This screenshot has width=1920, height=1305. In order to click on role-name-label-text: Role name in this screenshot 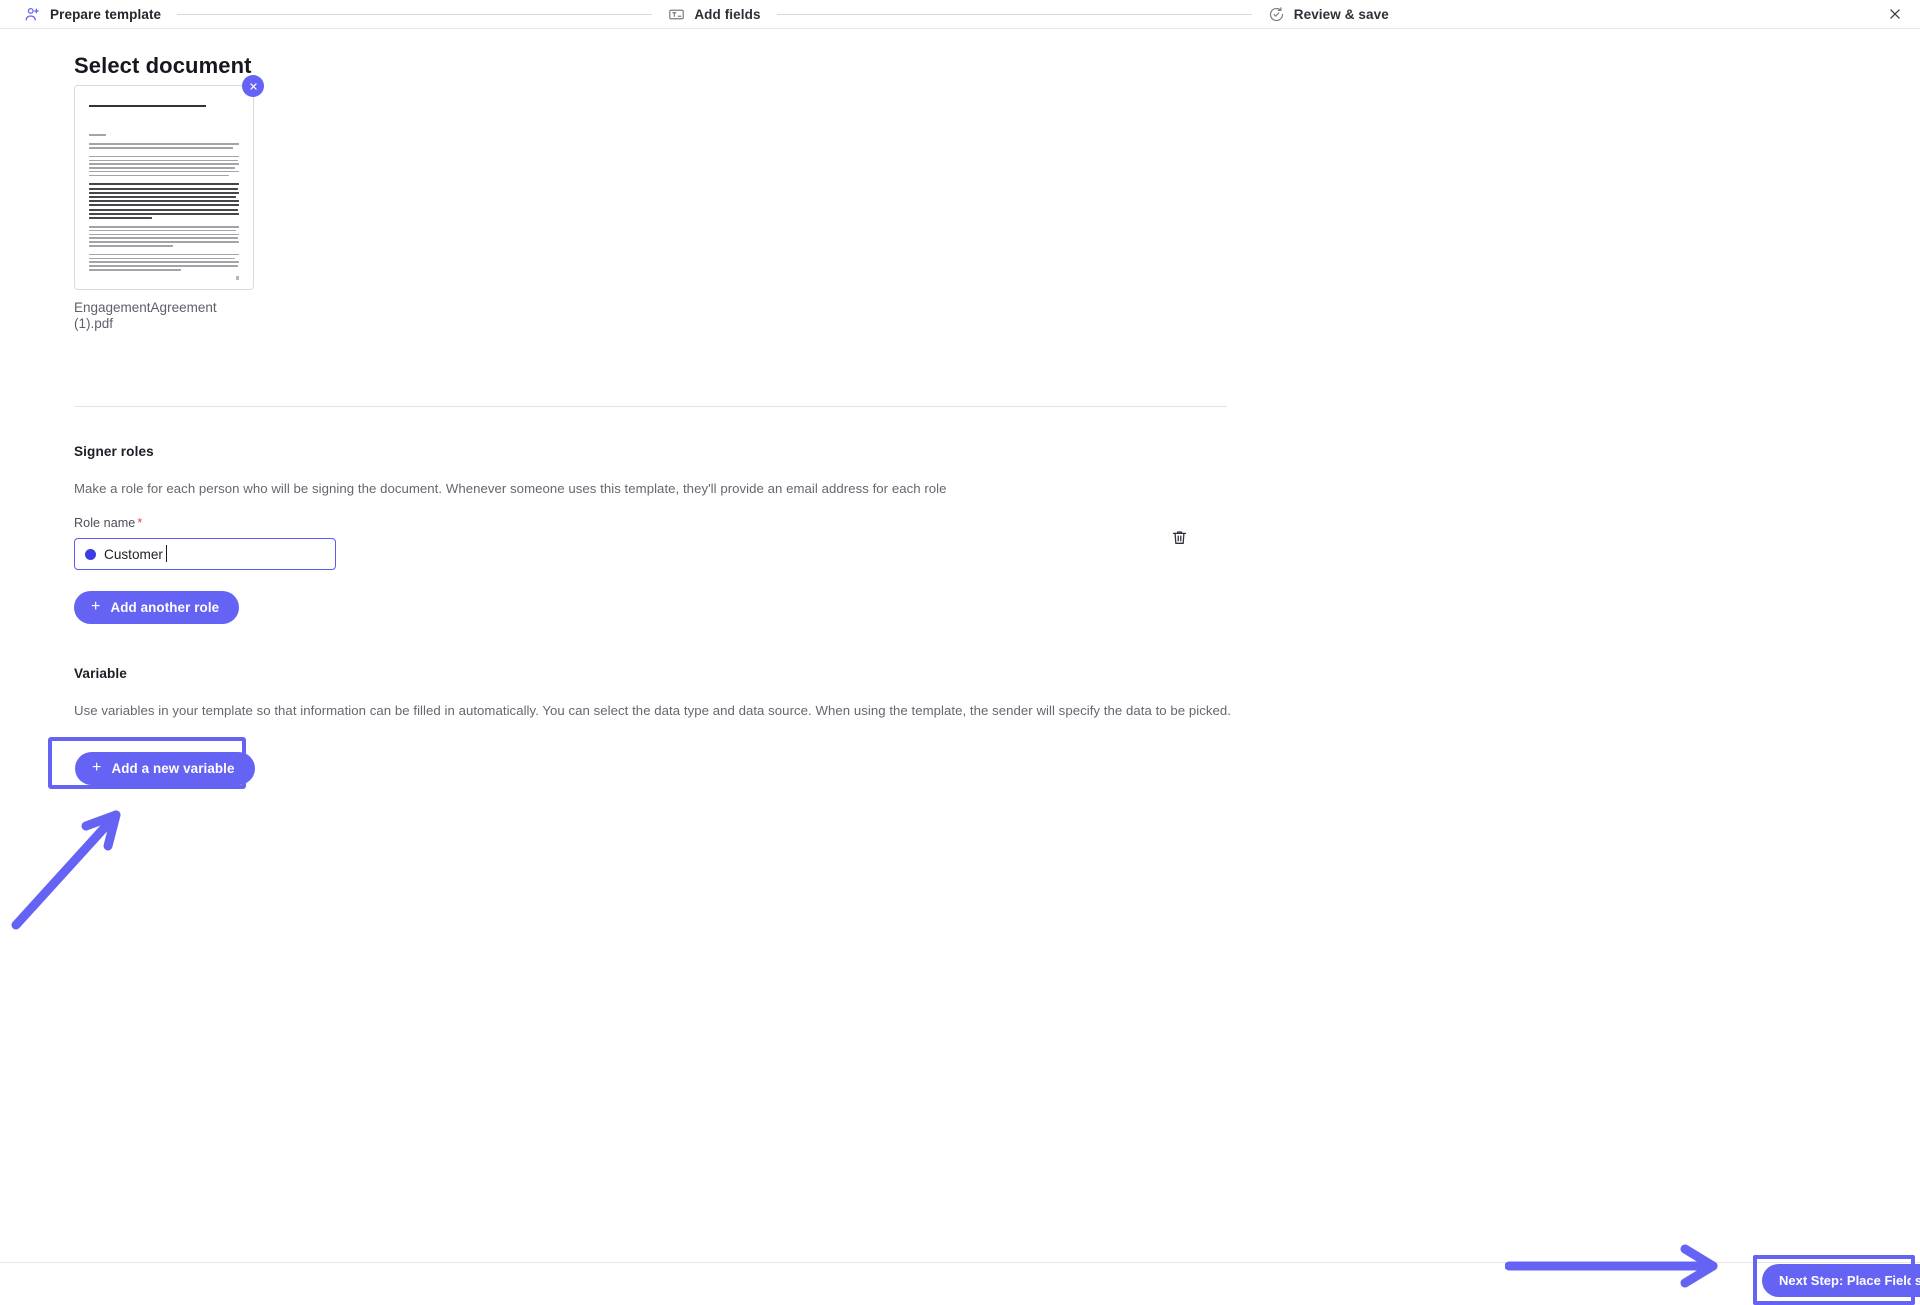, I will do `click(105, 523)`.